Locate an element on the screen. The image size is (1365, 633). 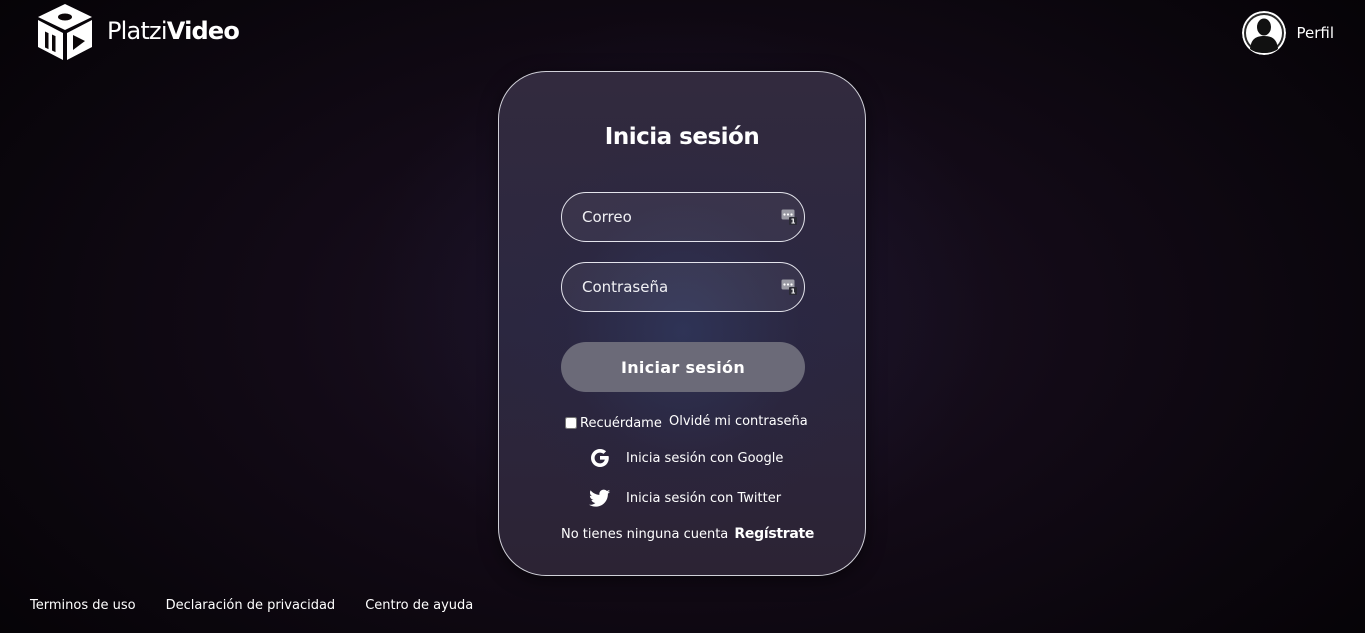
login-options-row: Recuérdame Olvidé mi contraseña is located at coordinates (690, 424).